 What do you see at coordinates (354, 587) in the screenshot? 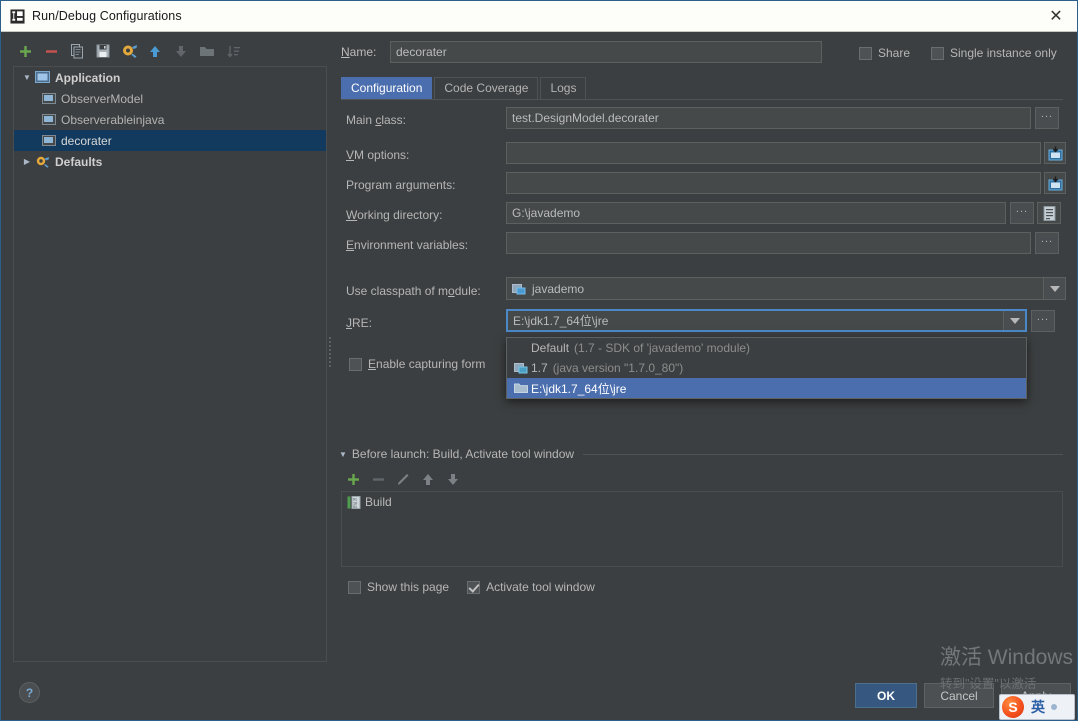
I see `show-this-page-checkbox` at bounding box center [354, 587].